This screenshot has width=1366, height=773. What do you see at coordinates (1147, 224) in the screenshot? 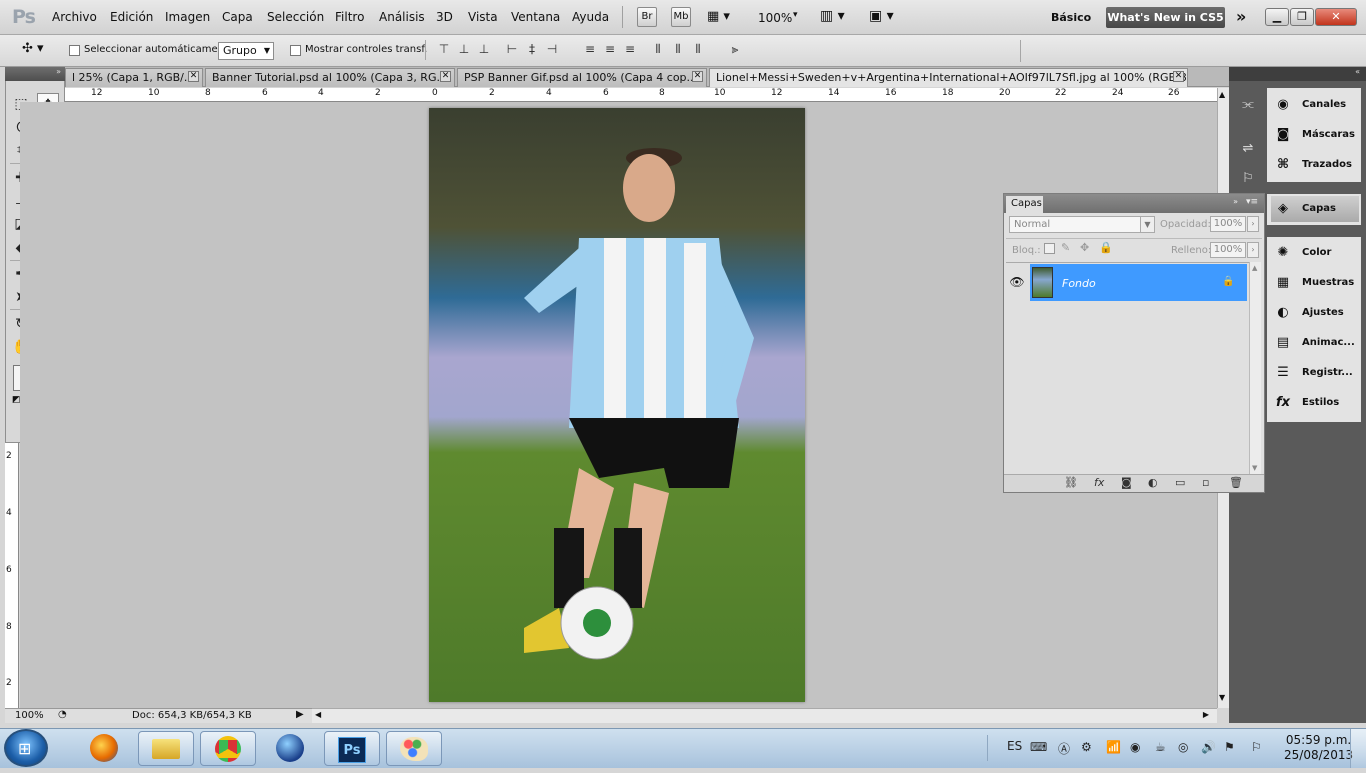
I see `chevron-down-icon: ▼` at bounding box center [1147, 224].